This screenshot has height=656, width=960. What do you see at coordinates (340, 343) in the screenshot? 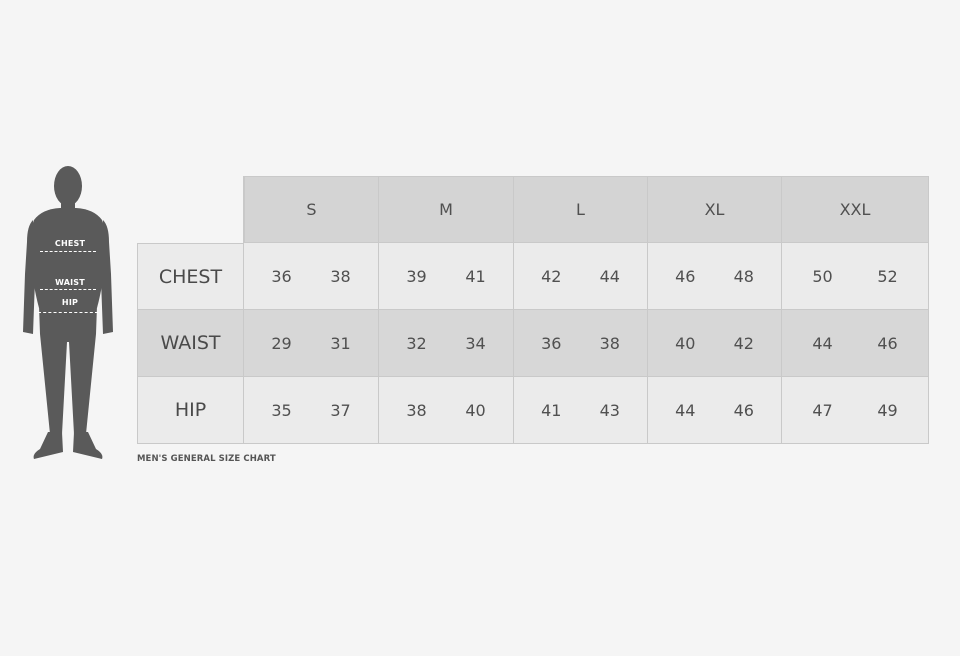
I see `measurement-value: 31` at bounding box center [340, 343].